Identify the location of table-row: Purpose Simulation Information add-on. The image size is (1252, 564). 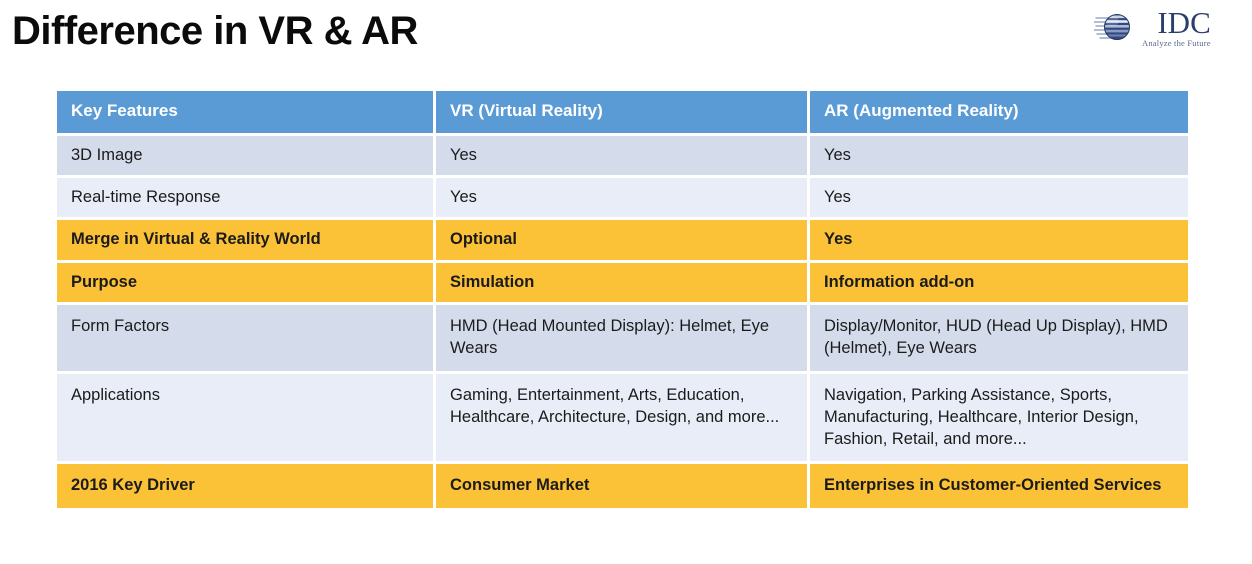
(622, 283).